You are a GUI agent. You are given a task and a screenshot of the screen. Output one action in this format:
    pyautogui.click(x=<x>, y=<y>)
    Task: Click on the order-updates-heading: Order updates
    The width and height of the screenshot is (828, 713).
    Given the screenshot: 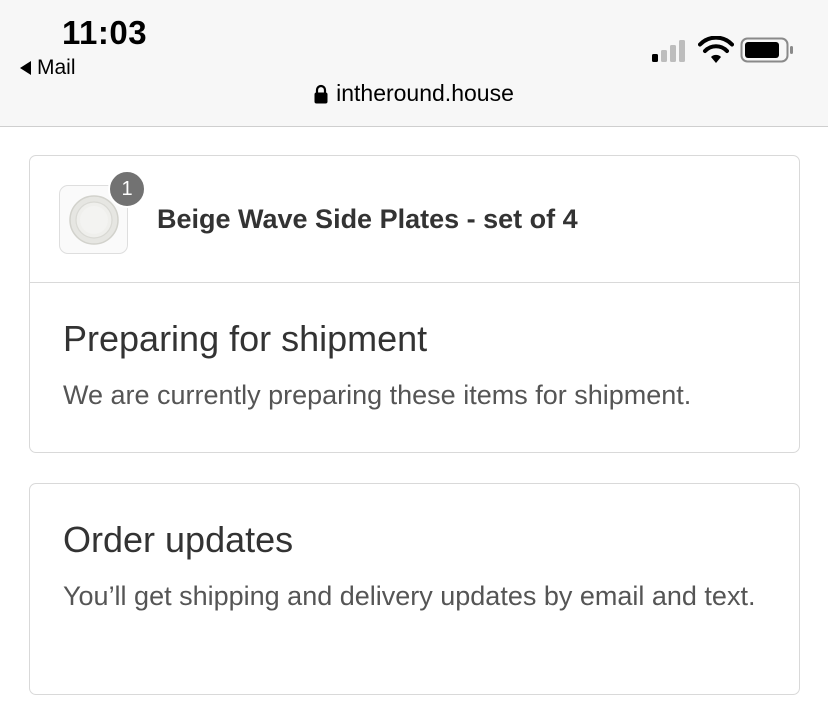 What is the action you would take?
    pyautogui.click(x=178, y=539)
    